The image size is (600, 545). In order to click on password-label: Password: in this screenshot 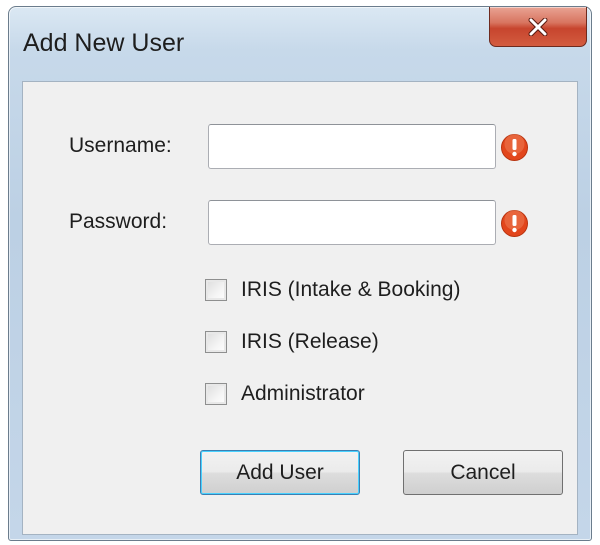, I will do `click(118, 221)`.